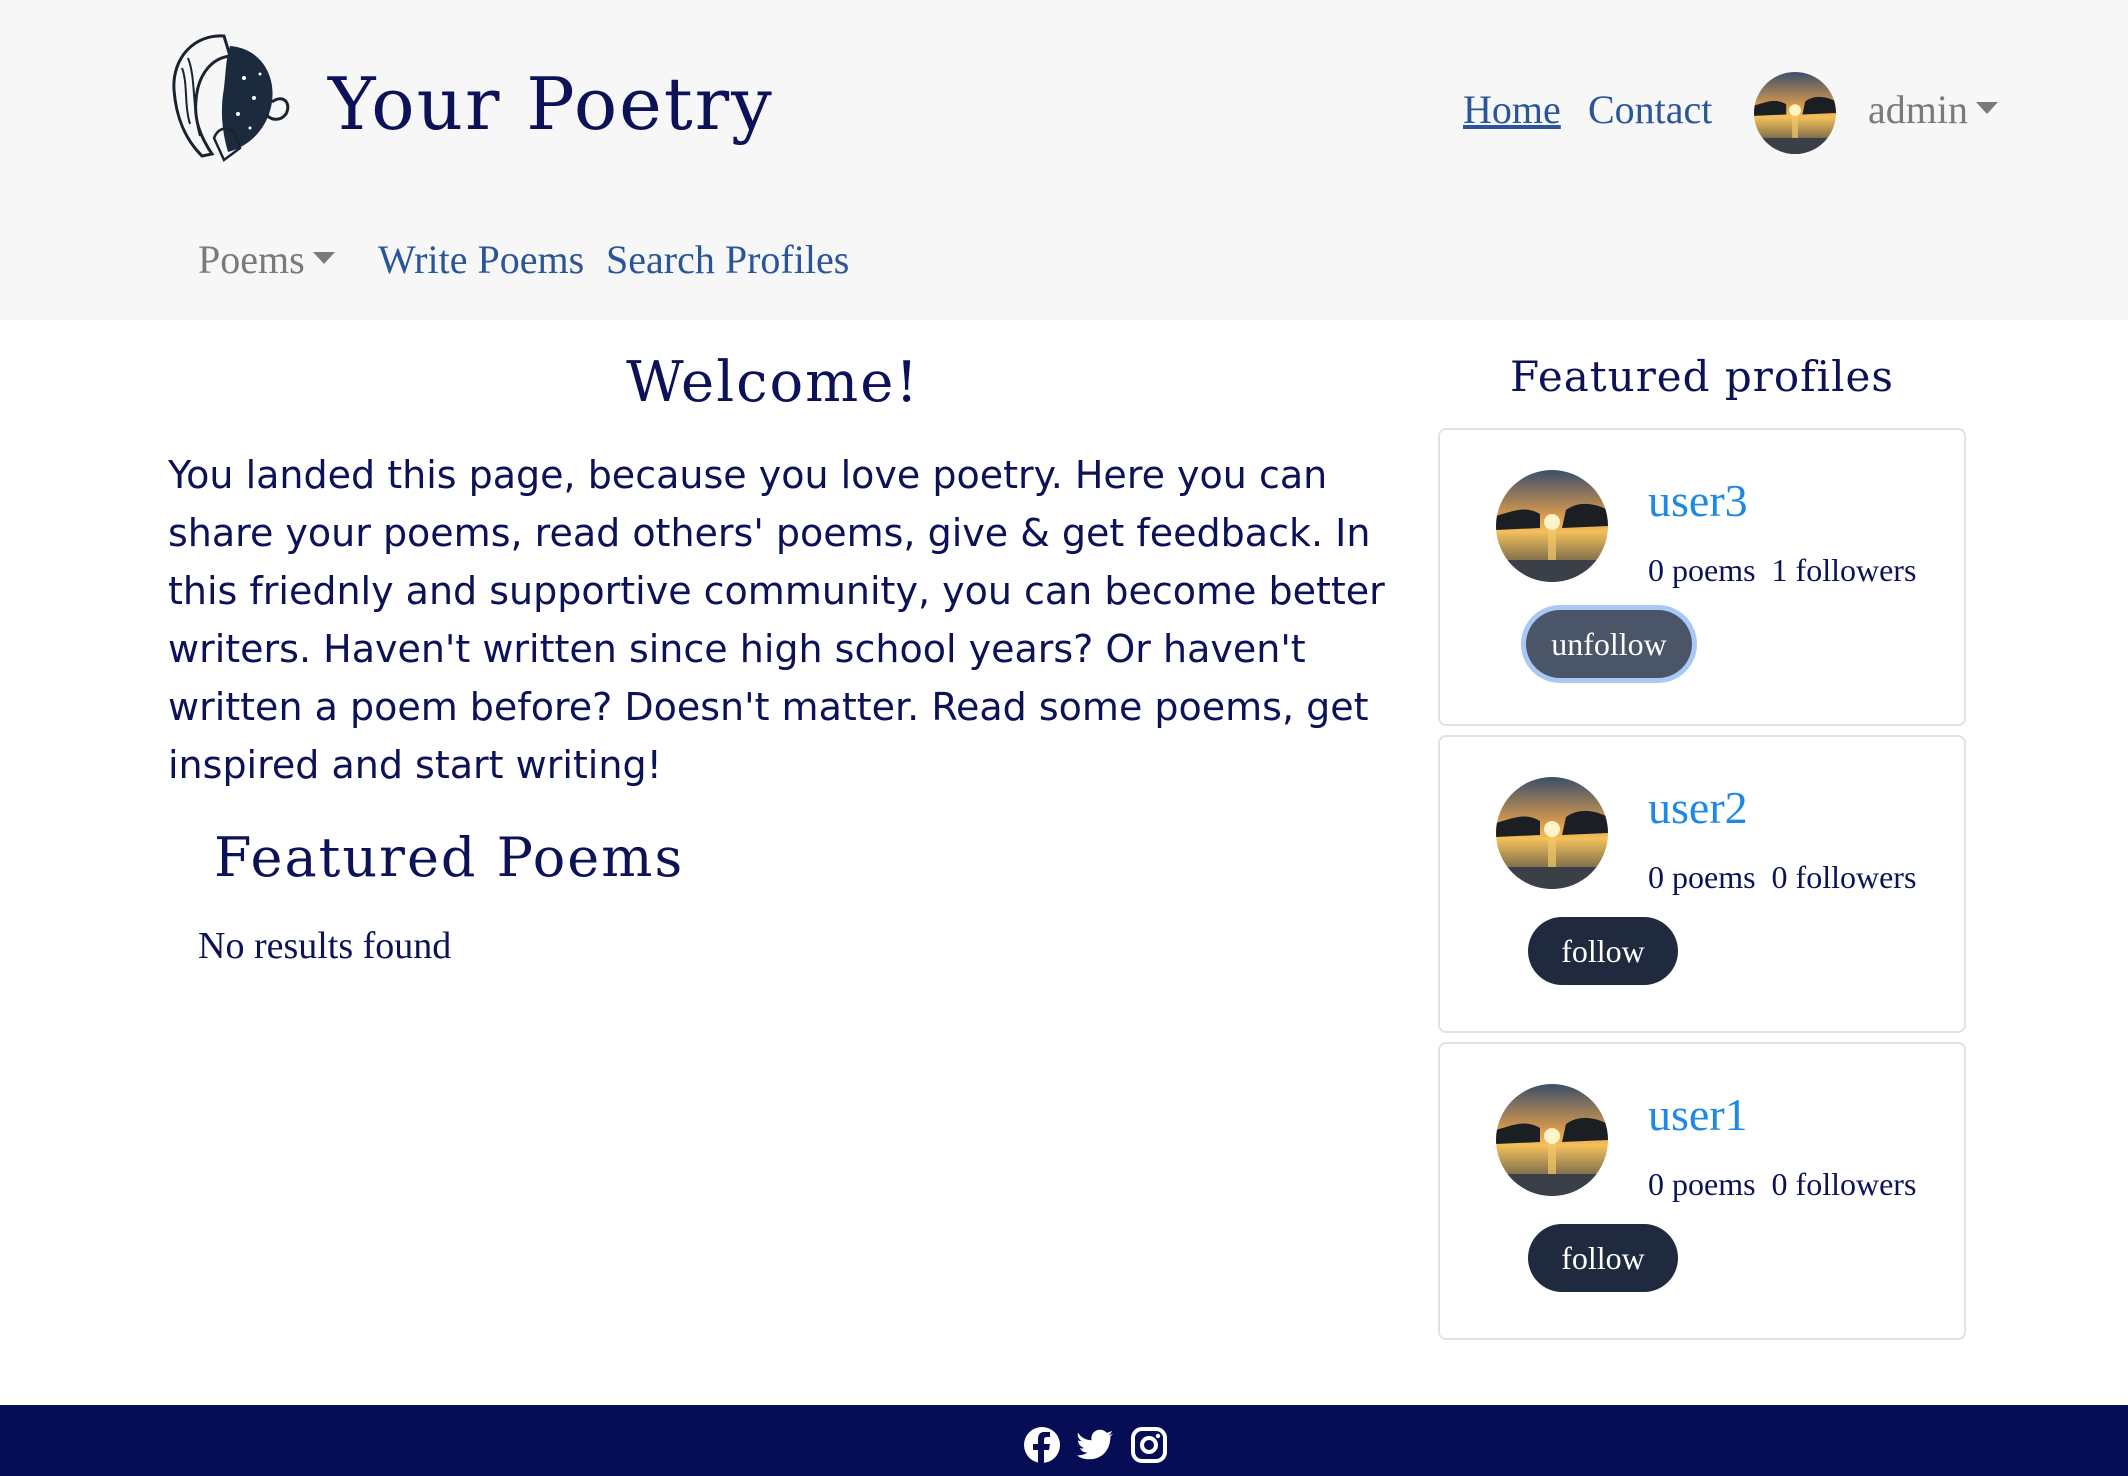  I want to click on admin-user-dropdown: admin, so click(1933, 109).